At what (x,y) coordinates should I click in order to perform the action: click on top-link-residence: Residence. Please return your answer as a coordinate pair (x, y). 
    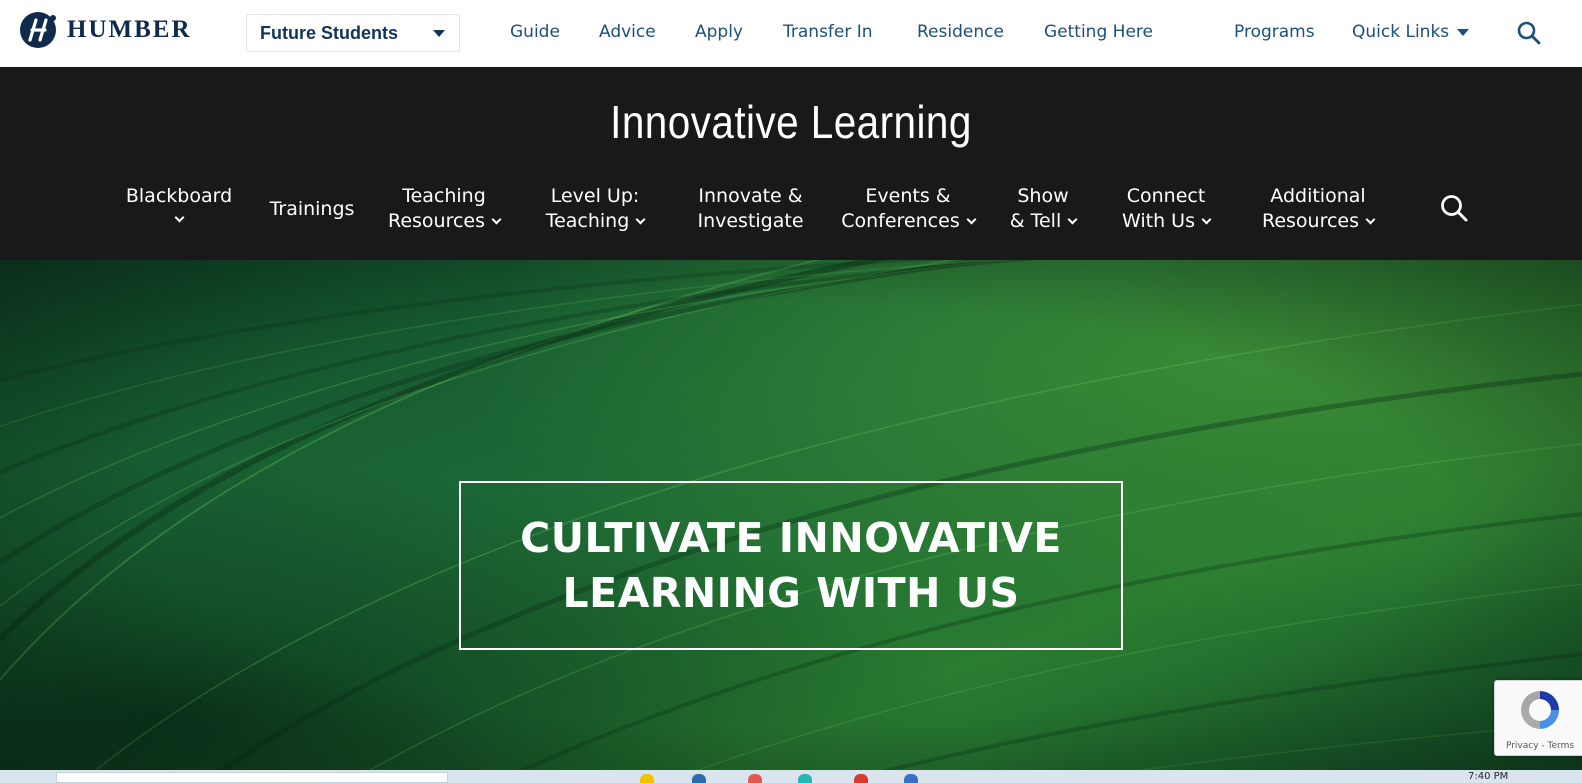
    Looking at the image, I should click on (960, 32).